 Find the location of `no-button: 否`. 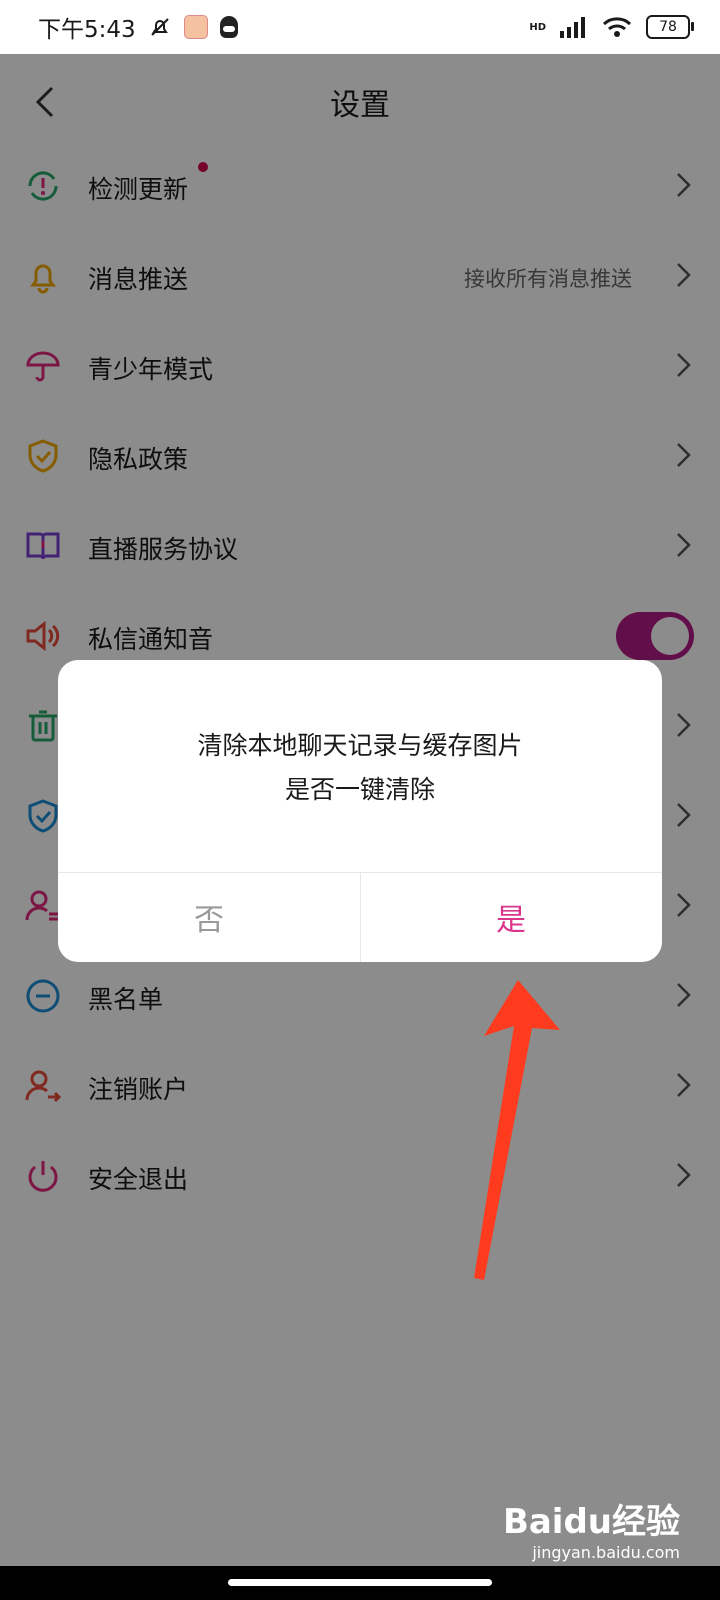

no-button: 否 is located at coordinates (209, 917).